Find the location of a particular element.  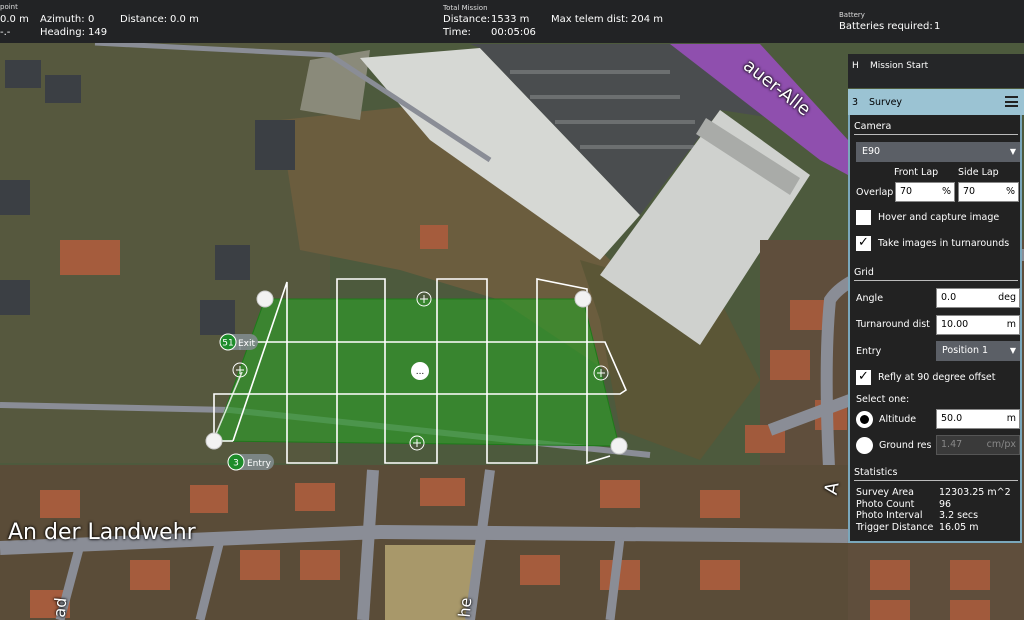

angle-input: 0.0 deg is located at coordinates (978, 298).